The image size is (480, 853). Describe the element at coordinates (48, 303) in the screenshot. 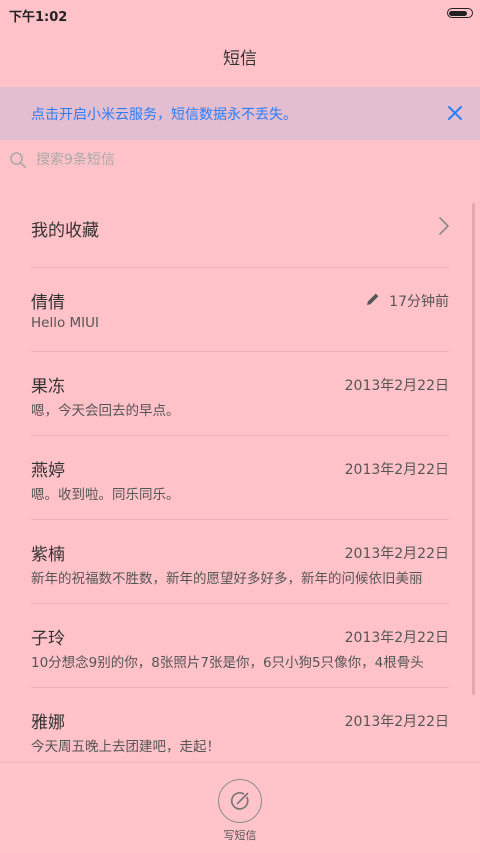

I see `contact-name: 倩倩` at that location.